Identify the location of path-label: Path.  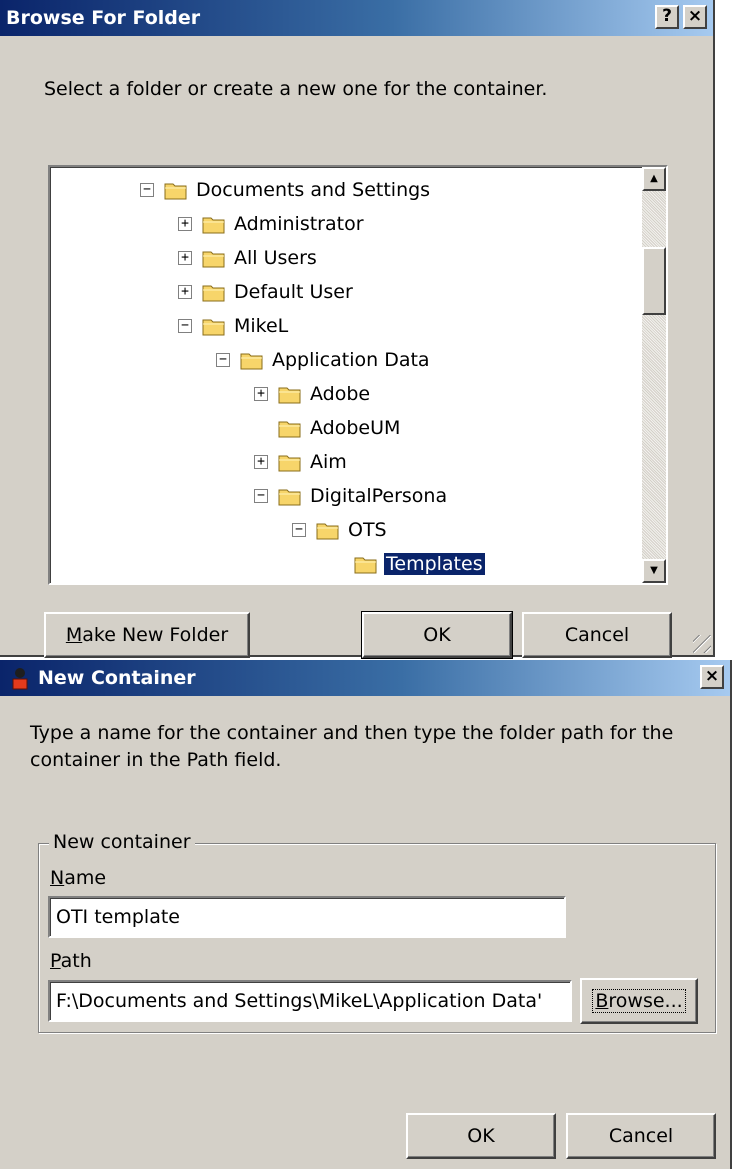
(71, 961).